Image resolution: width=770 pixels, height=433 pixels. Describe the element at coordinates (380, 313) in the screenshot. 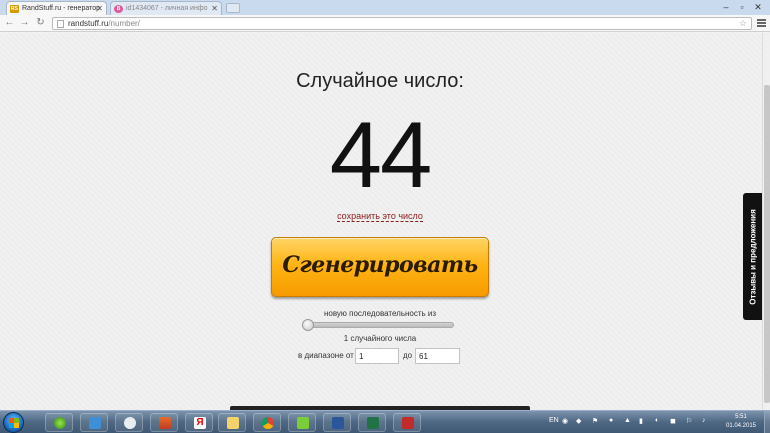

I see `sequence-label: новую последовательность из` at that location.